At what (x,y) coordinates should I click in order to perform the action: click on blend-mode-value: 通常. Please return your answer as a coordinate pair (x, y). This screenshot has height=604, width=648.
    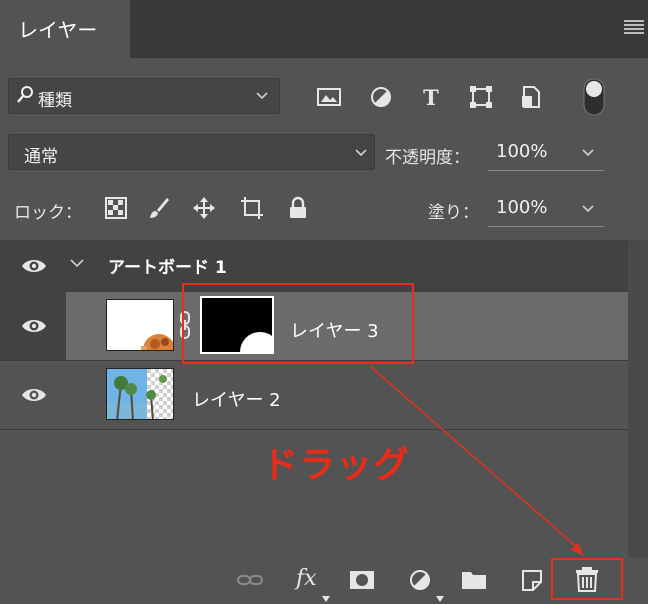
    Looking at the image, I should click on (41, 157).